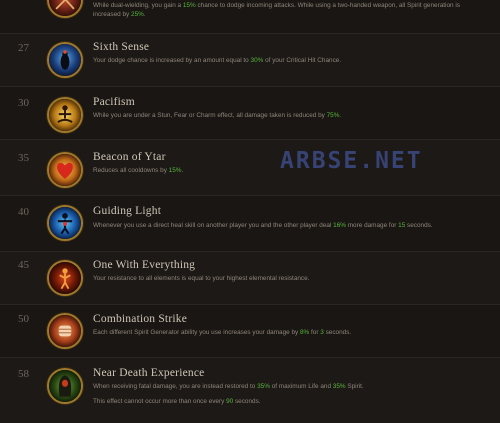 The height and width of the screenshot is (423, 500). What do you see at coordinates (144, 265) in the screenshot?
I see `passive-name: One With Everything` at bounding box center [144, 265].